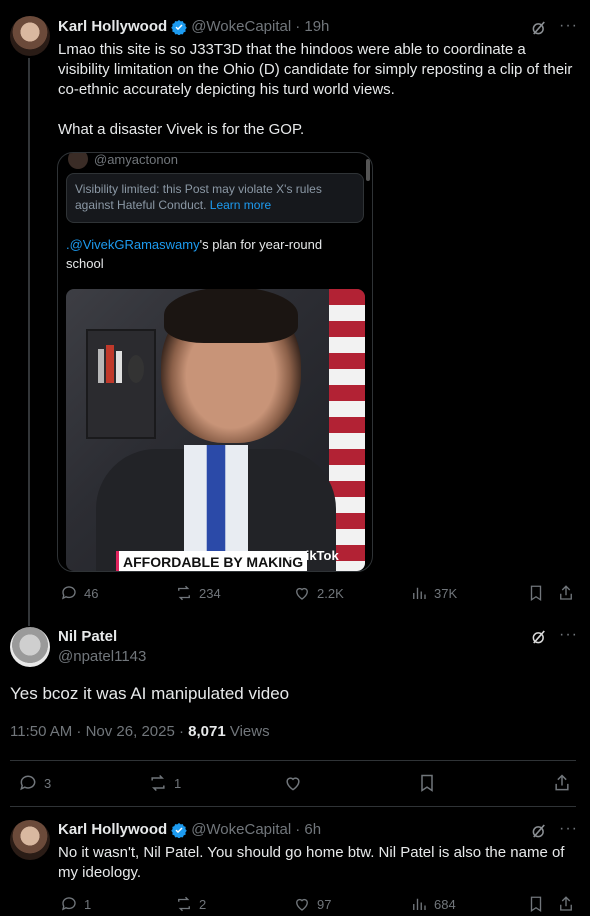  Describe the element at coordinates (78, 161) in the screenshot. I see `quoted-avatar` at that location.